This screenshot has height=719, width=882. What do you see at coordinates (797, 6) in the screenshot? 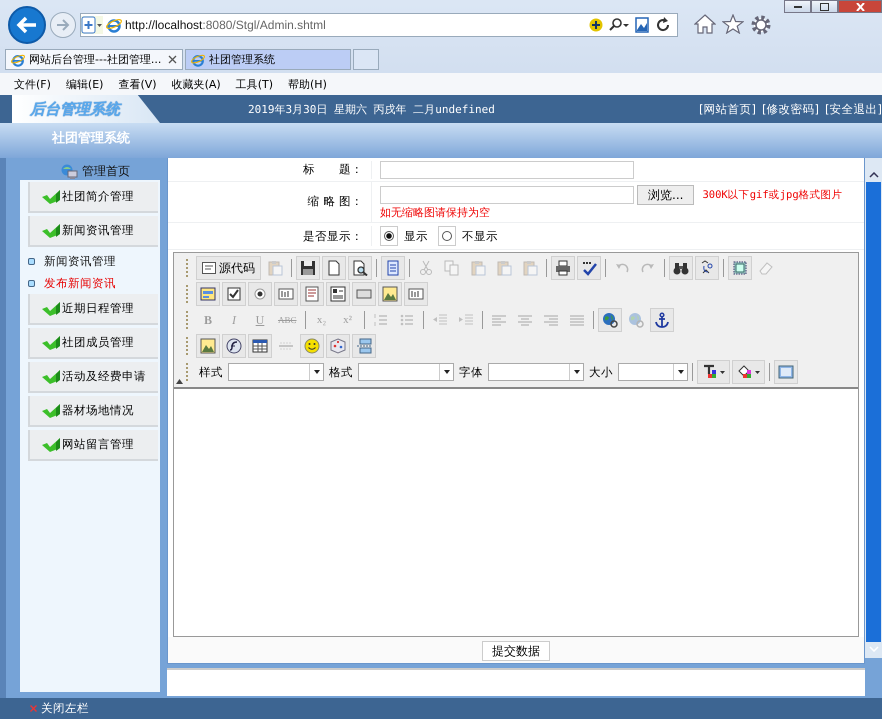
I see `minimize-button` at bounding box center [797, 6].